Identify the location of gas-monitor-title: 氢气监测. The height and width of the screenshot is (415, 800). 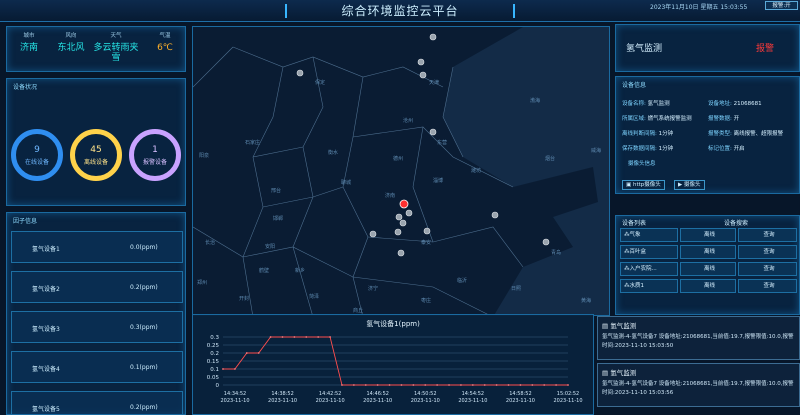
(644, 49).